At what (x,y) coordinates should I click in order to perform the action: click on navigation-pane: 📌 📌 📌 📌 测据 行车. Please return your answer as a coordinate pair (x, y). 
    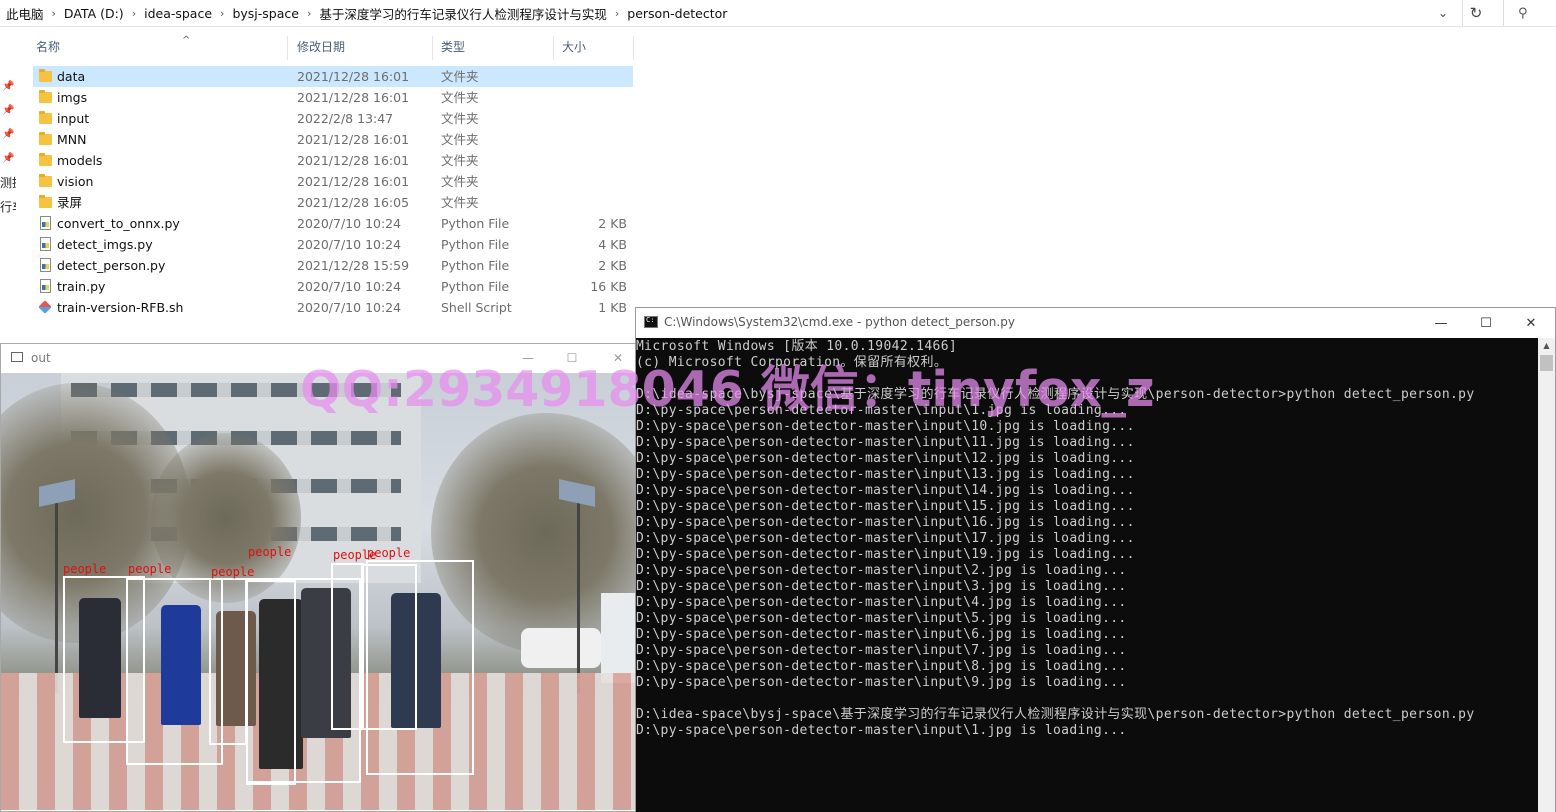
    Looking at the image, I should click on (11, 187).